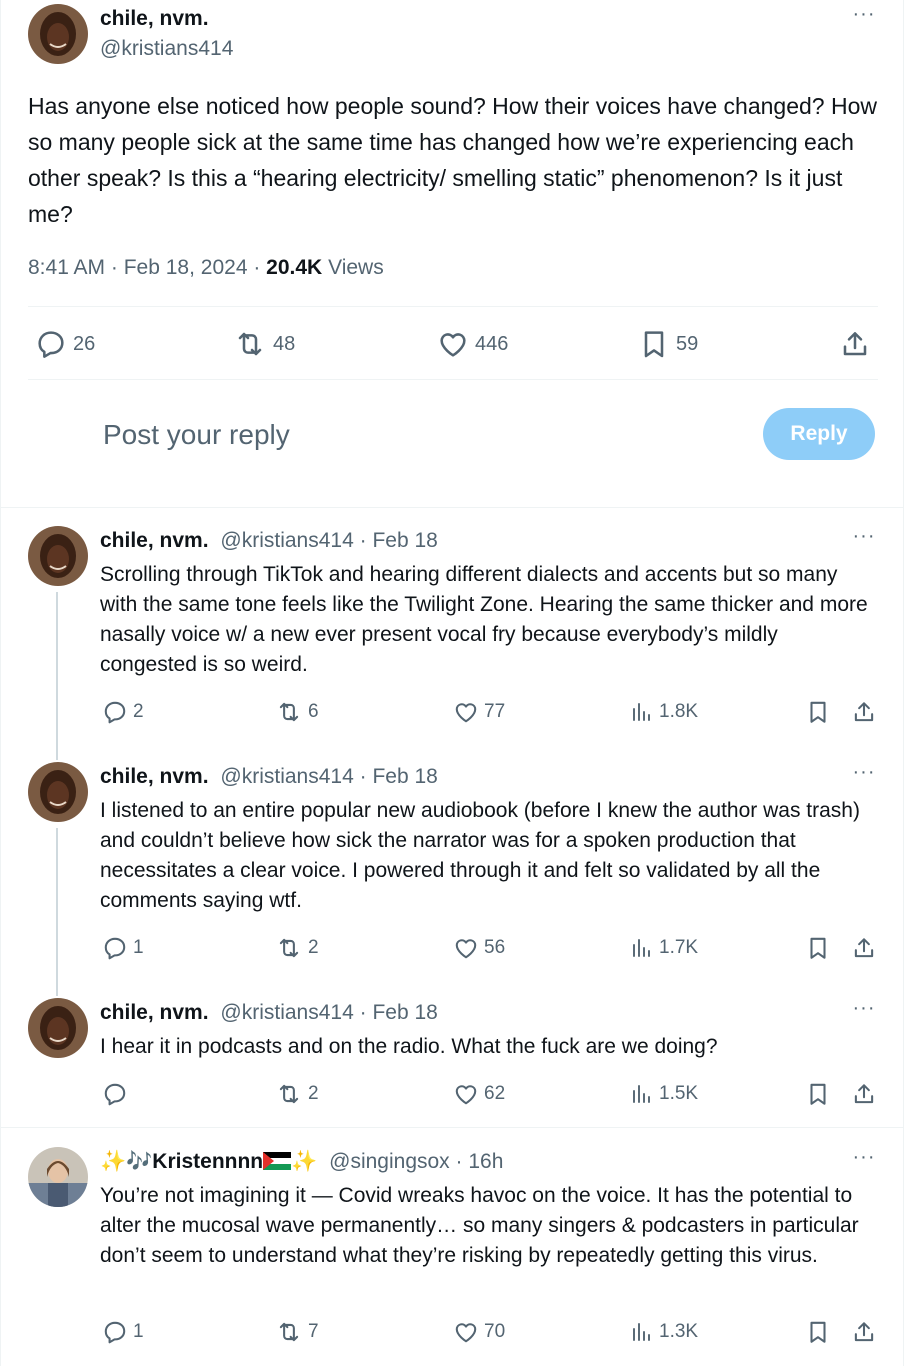  What do you see at coordinates (304, 1161) in the screenshot?
I see `name-emoji-suffix: ✨` at bounding box center [304, 1161].